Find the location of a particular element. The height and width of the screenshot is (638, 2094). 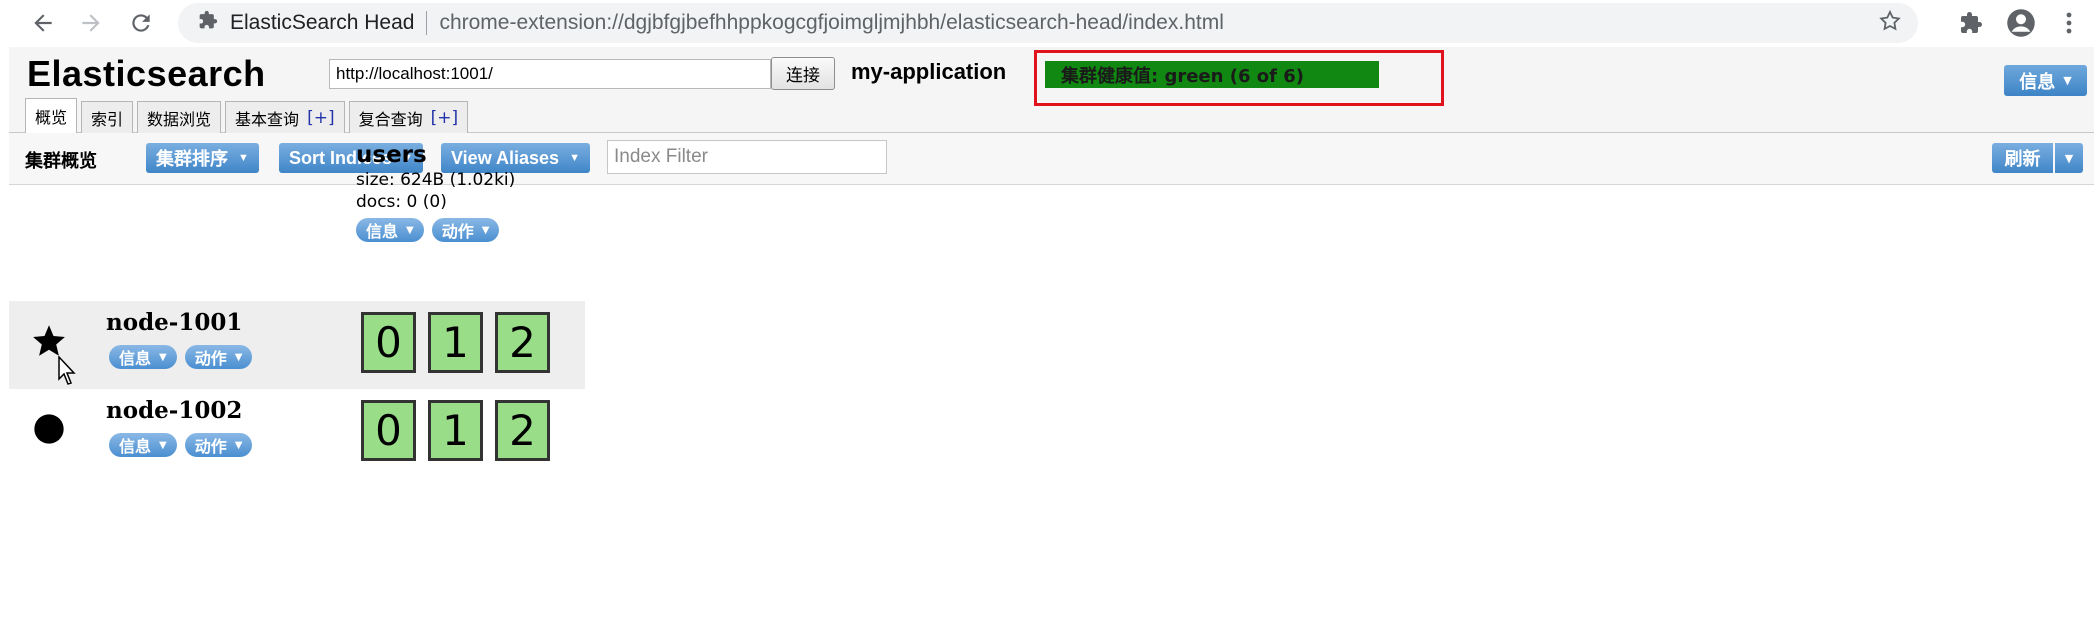

dropdown-label: 集群排序 is located at coordinates (192, 159).